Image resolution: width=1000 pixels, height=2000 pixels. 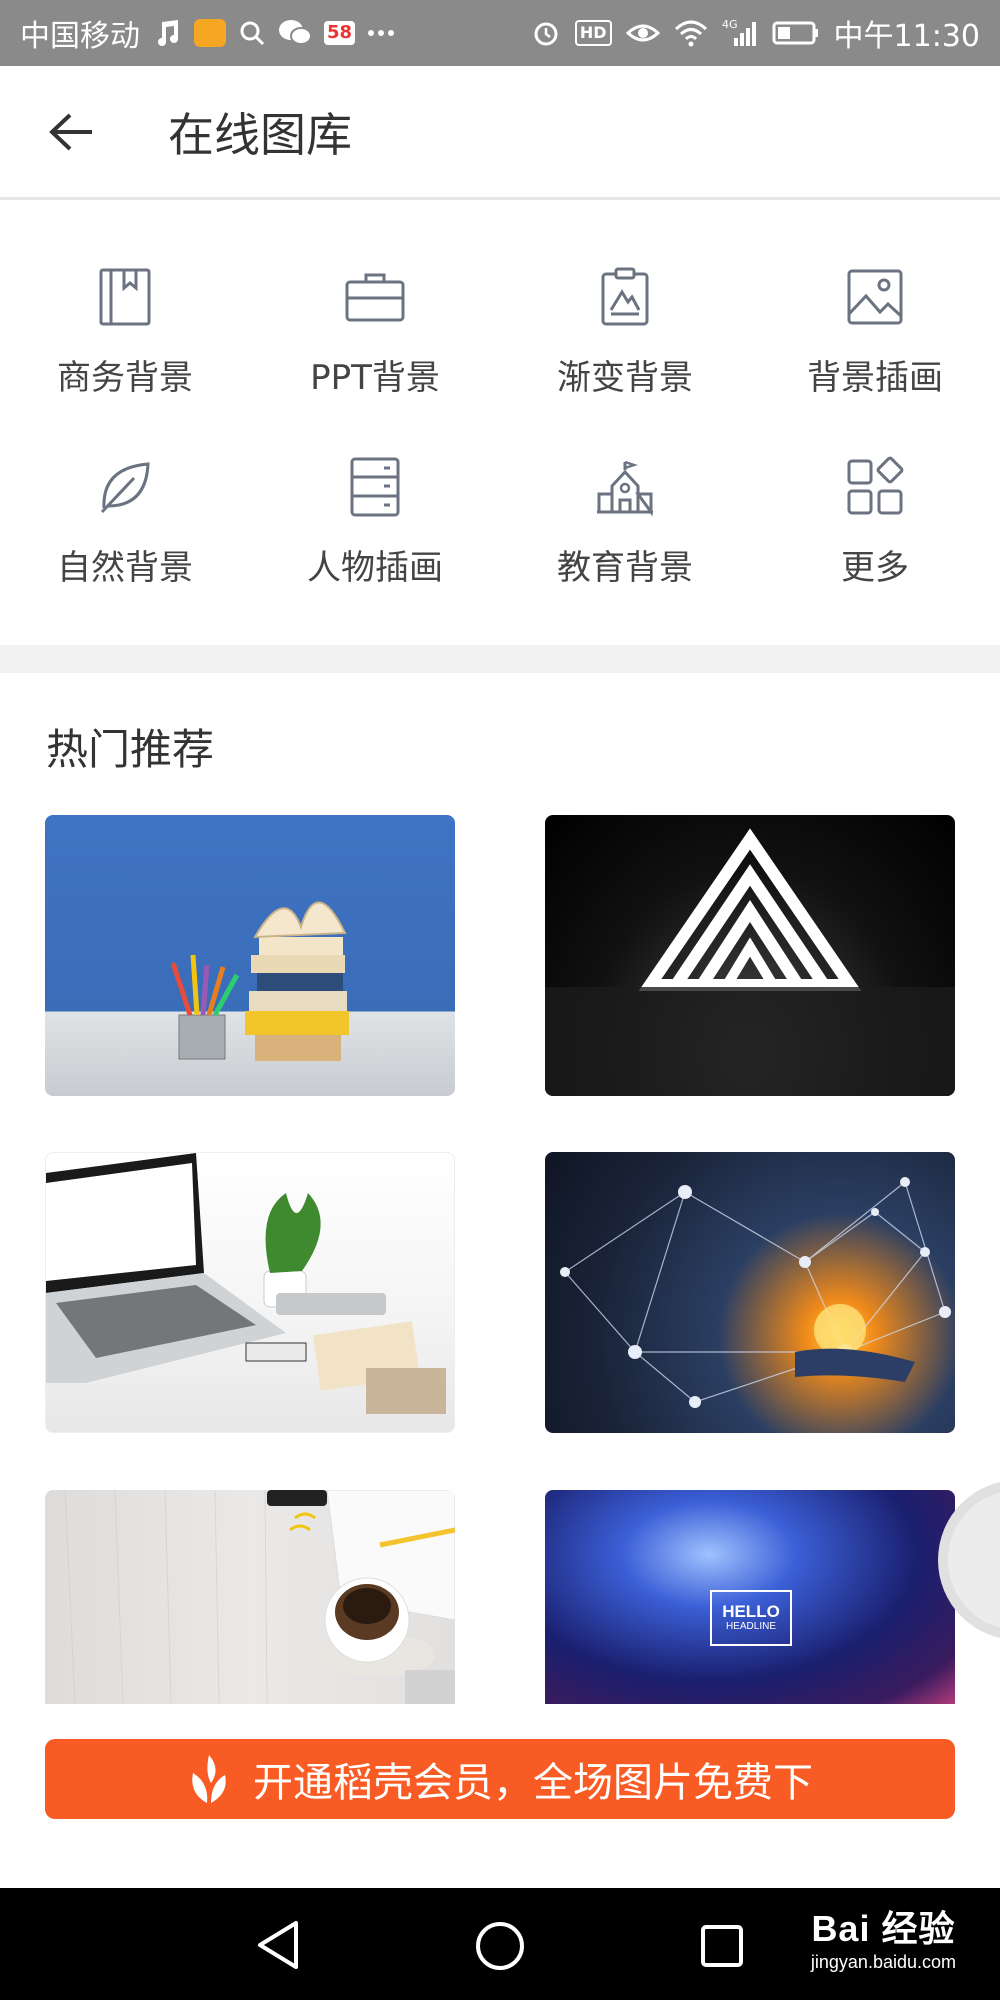 What do you see at coordinates (210, 33) in the screenshot?
I see `weibo-icon` at bounding box center [210, 33].